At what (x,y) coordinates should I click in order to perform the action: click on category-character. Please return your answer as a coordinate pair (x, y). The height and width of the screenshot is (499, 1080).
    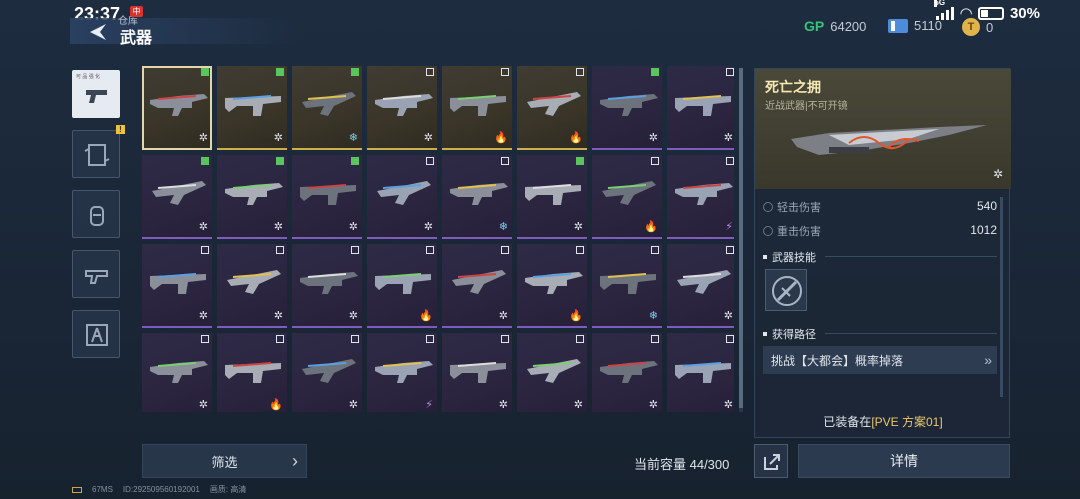
    Looking at the image, I should click on (96, 334).